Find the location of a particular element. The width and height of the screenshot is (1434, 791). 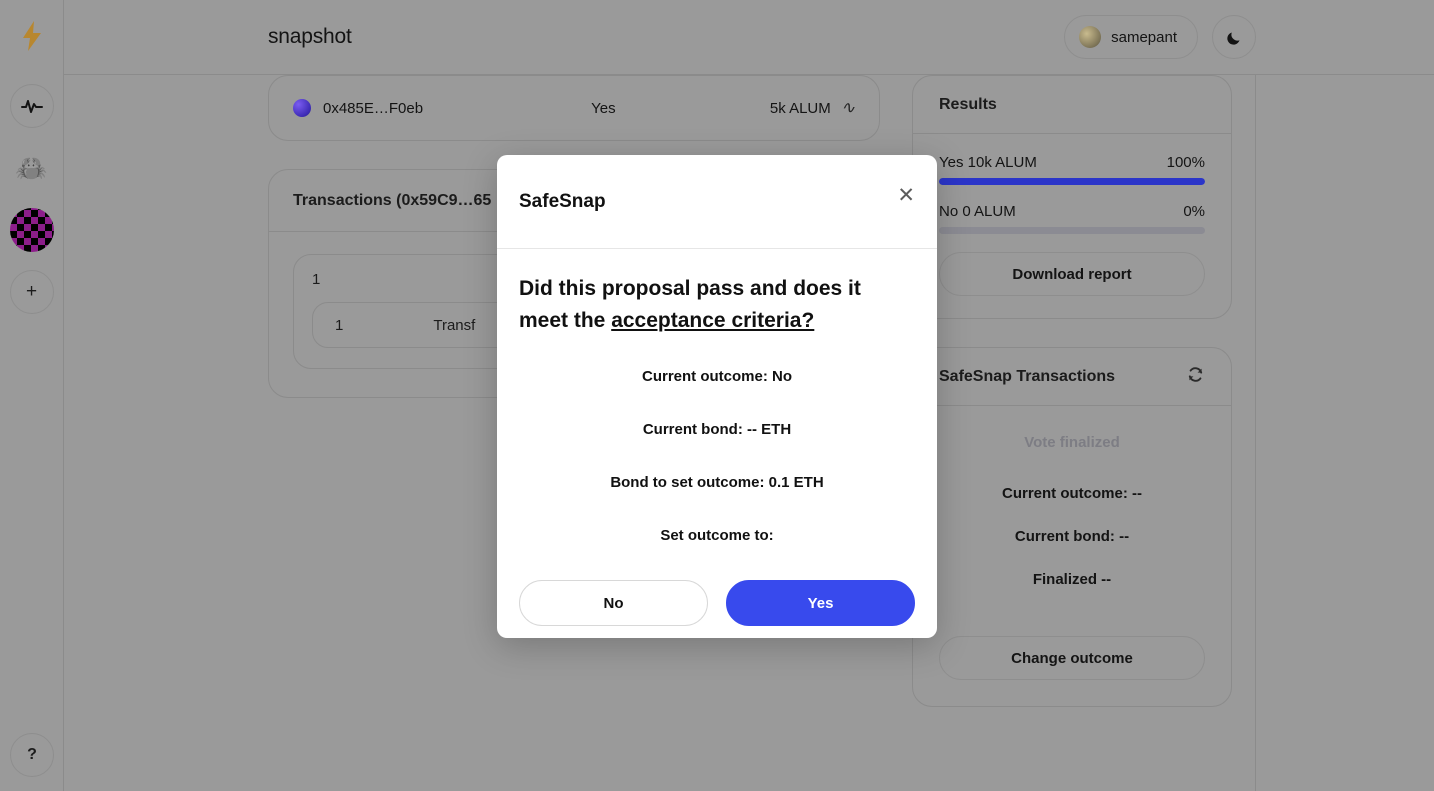

avatar-icon is located at coordinates (1090, 37).